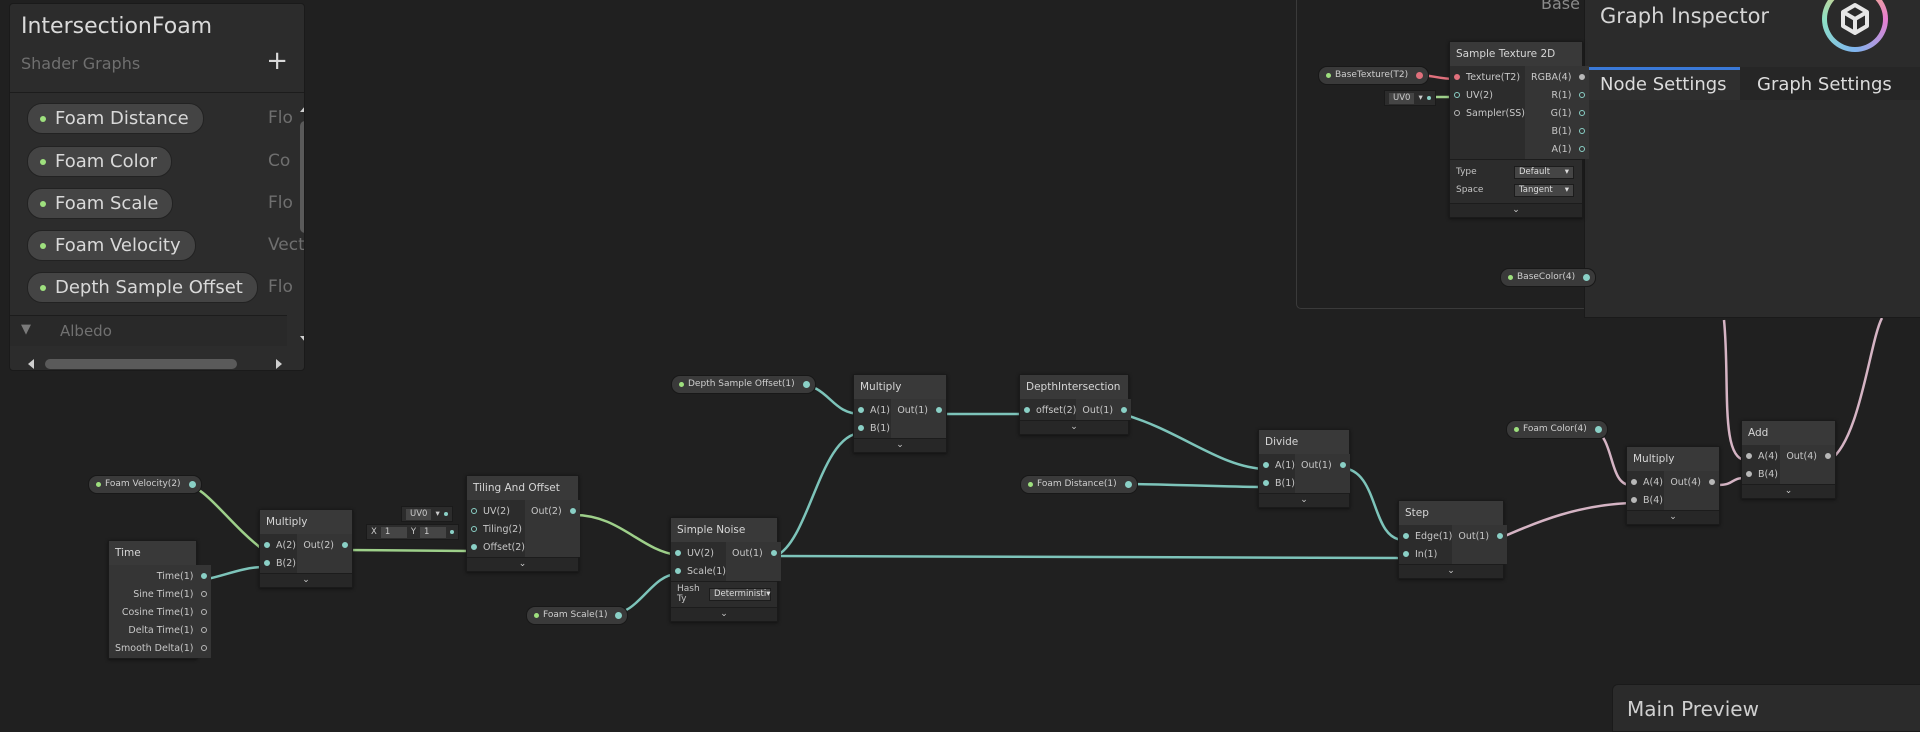  What do you see at coordinates (698, 572) in the screenshot?
I see `port-scale: Scale(1)` at bounding box center [698, 572].